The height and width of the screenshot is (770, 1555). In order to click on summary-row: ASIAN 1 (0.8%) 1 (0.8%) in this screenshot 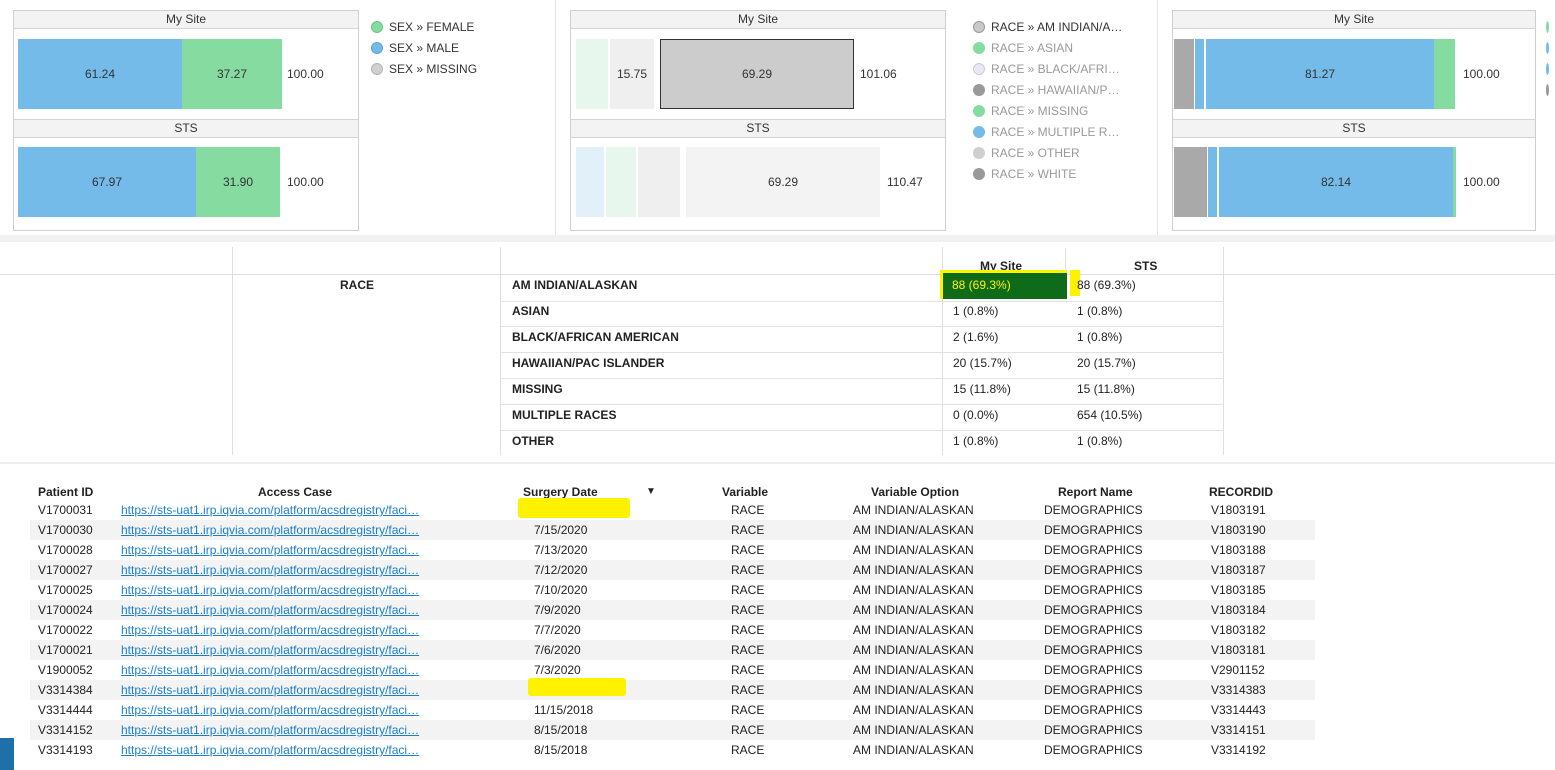, I will do `click(862, 314)`.